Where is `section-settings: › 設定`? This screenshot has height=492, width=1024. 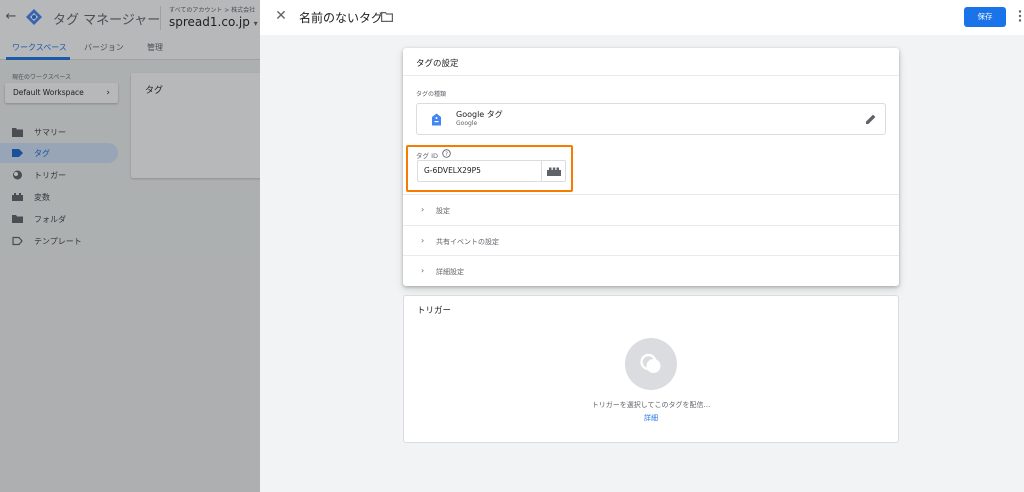 section-settings: › 設定 is located at coordinates (651, 210).